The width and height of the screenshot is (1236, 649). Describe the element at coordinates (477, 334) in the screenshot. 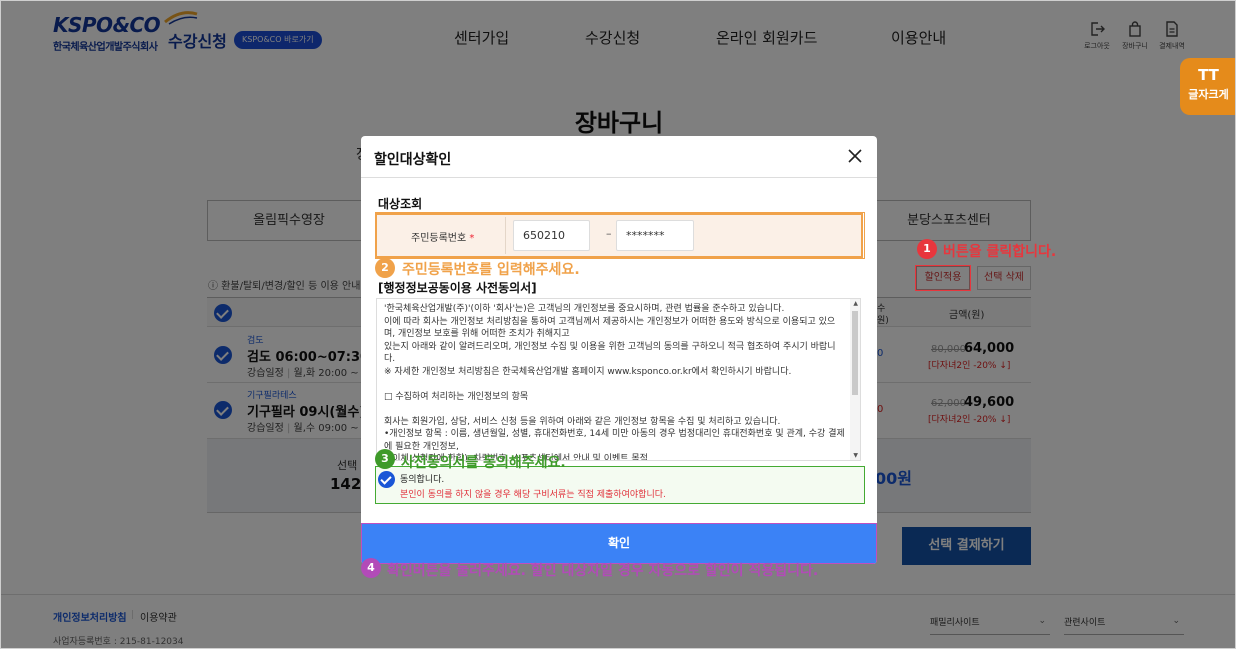

I see `consent-line: 며, 개인정보 보호를 위해 어떠한 조치가 취해지고` at that location.